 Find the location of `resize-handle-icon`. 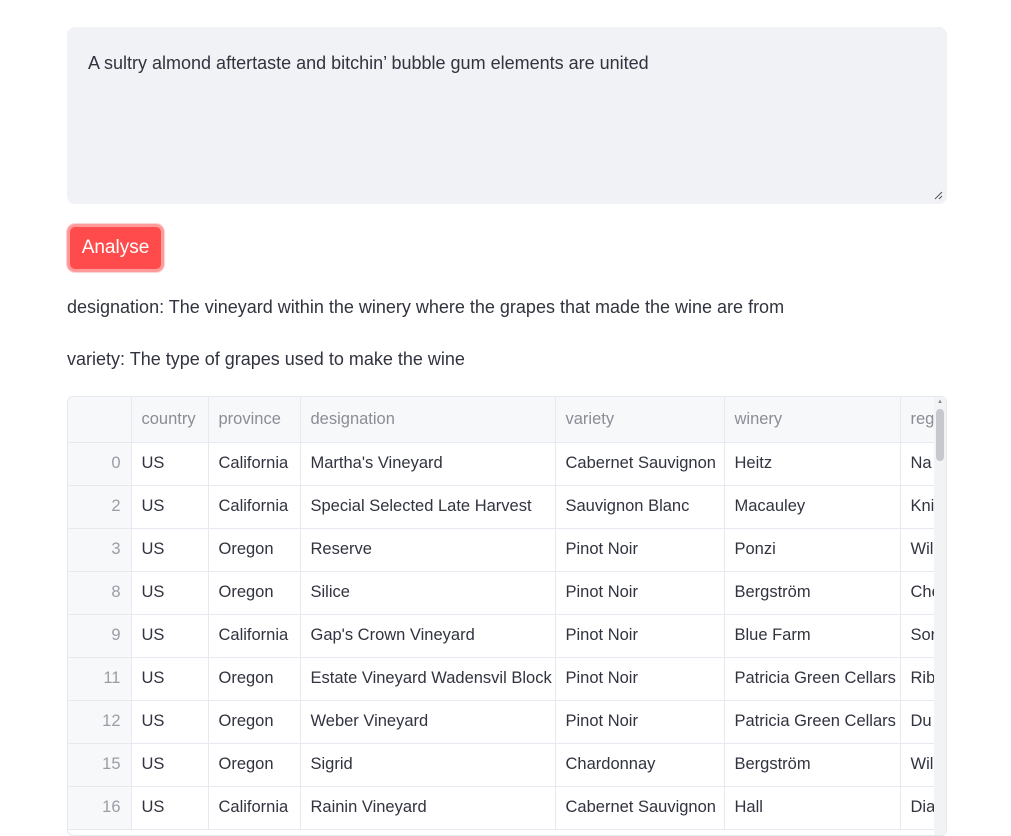

resize-handle-icon is located at coordinates (938, 195).